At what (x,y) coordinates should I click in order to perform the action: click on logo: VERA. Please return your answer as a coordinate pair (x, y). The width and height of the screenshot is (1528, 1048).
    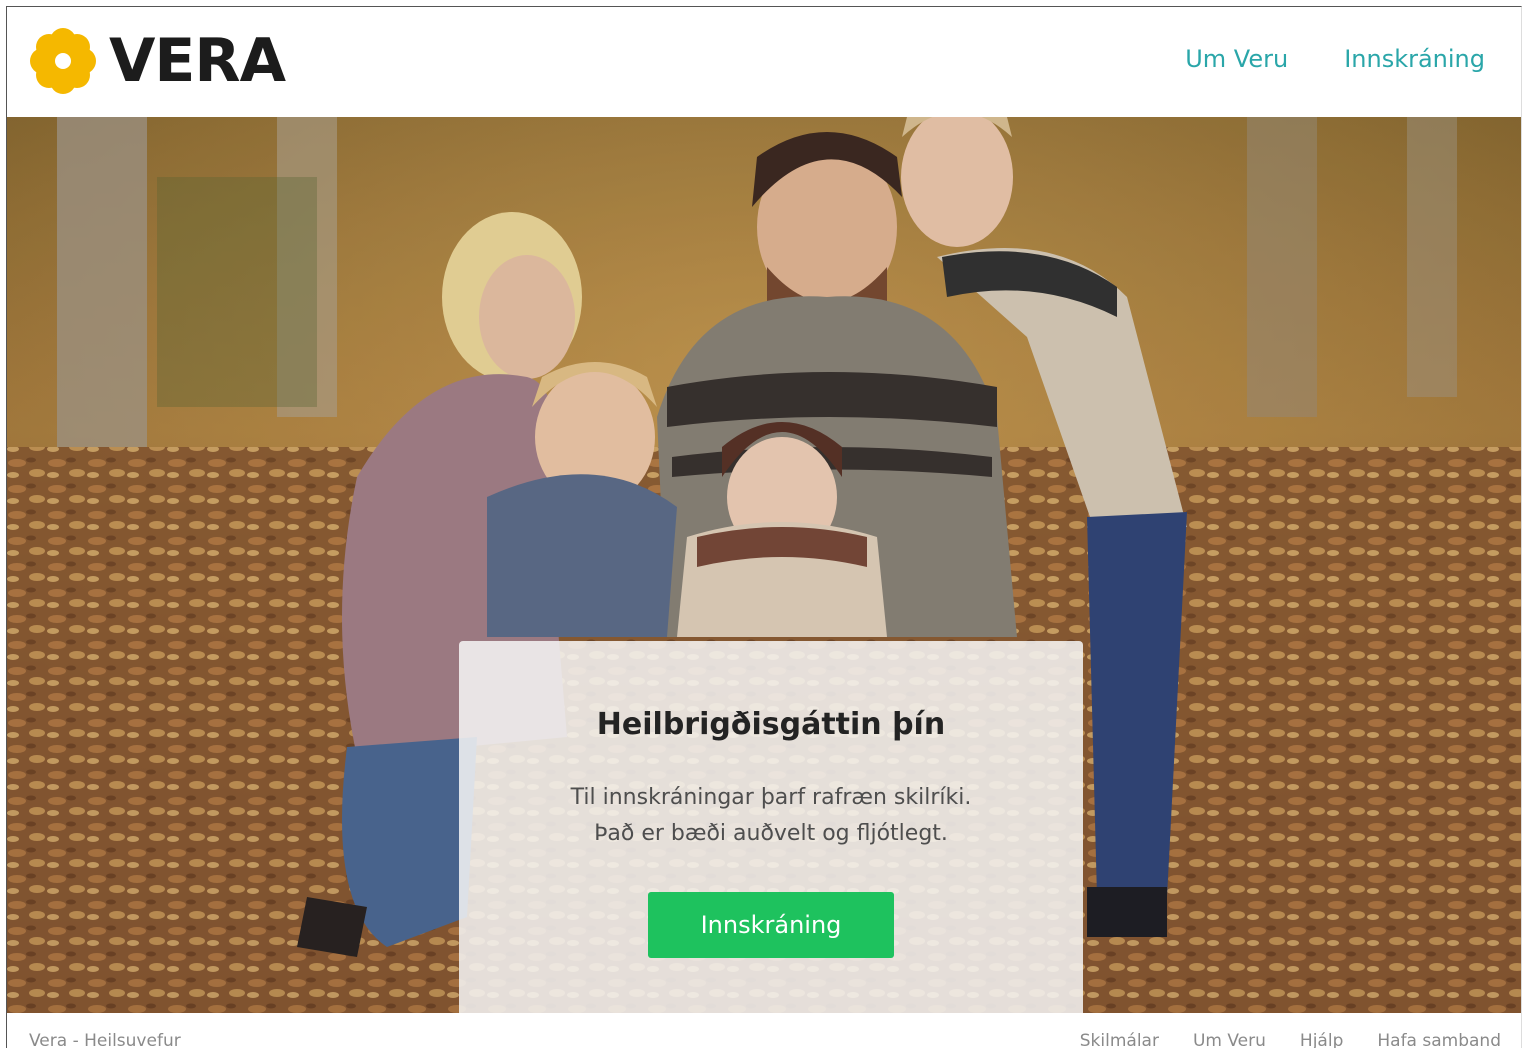
    Looking at the image, I should click on (157, 61).